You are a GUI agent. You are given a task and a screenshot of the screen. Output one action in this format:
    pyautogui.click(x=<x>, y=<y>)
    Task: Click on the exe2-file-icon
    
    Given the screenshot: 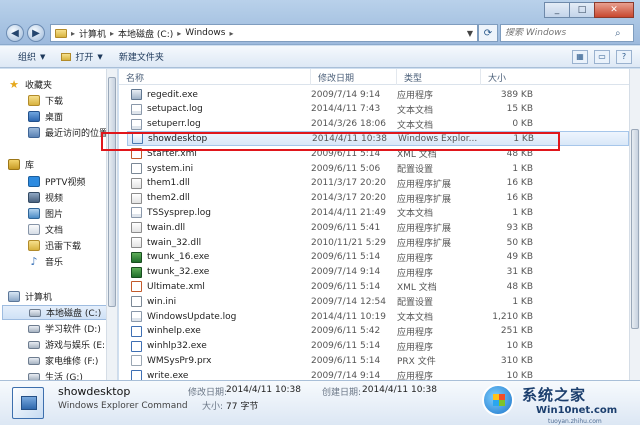 What is the action you would take?
    pyautogui.click(x=136, y=272)
    